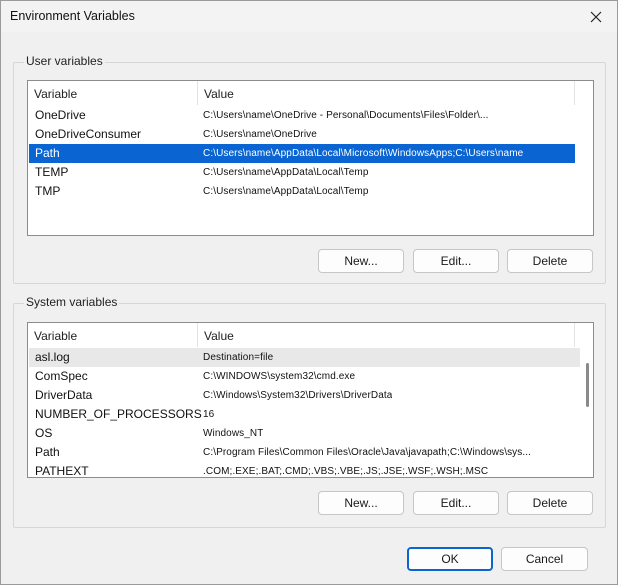  I want to click on scrollbar-thumb, so click(587, 385).